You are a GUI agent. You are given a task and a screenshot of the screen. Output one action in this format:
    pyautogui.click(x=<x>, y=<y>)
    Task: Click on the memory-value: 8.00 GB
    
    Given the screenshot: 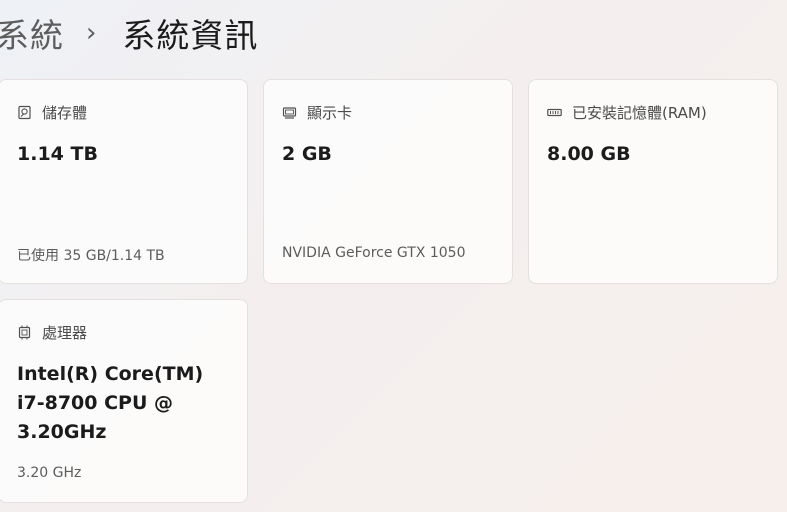 What is the action you would take?
    pyautogui.click(x=589, y=154)
    